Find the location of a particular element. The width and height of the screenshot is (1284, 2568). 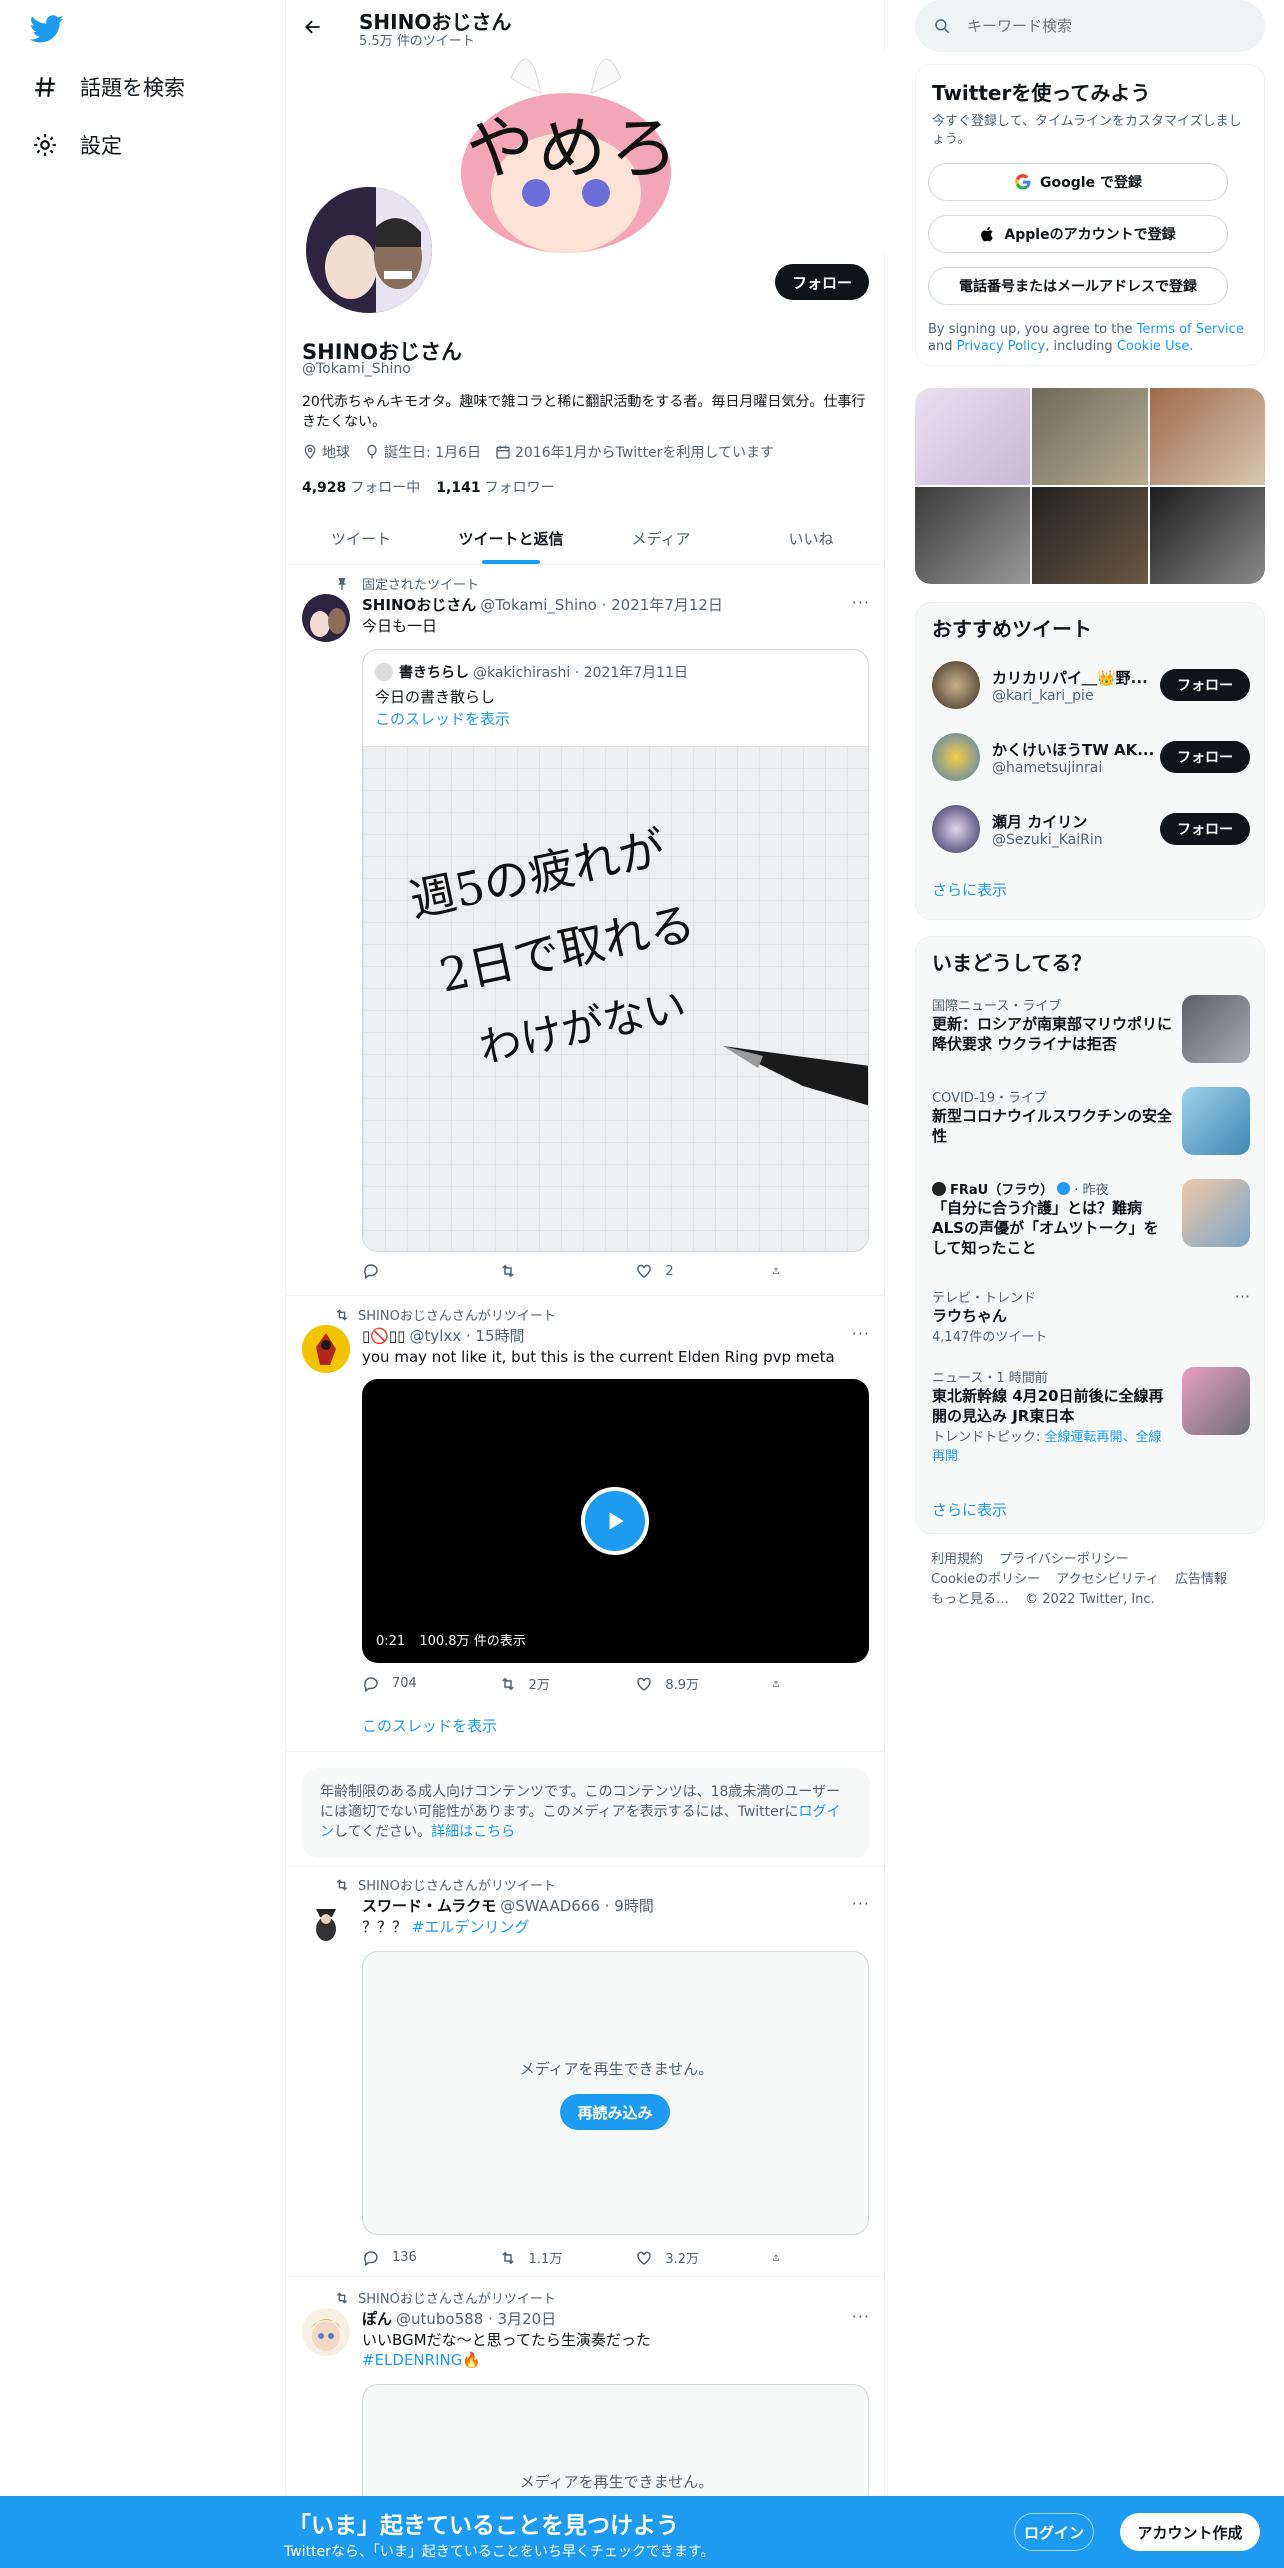

followers-link: 1,141 フォロワー is located at coordinates (495, 487).